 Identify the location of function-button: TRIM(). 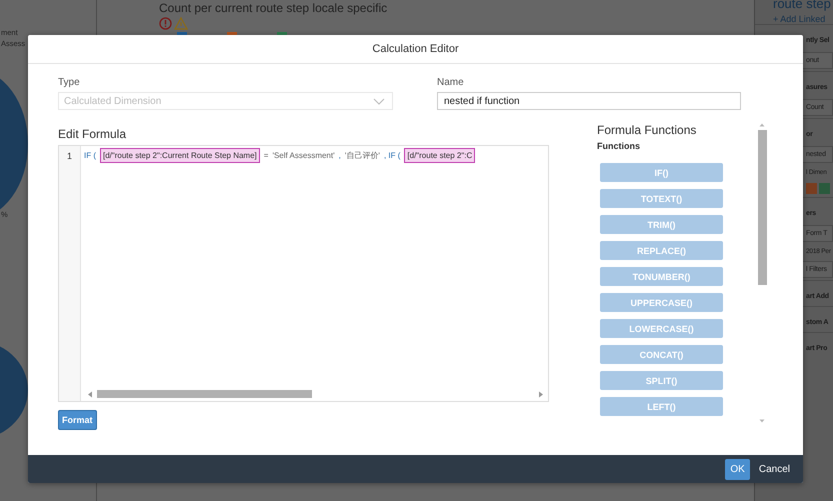
(661, 224).